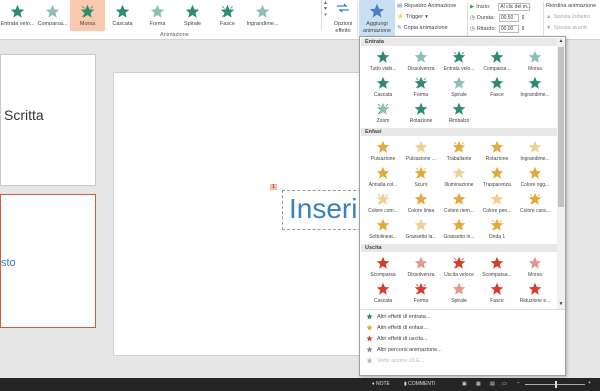 This screenshot has height=391, width=600. What do you see at coordinates (497, 229) in the screenshot?
I see `effect-item: Onda 1` at bounding box center [497, 229].